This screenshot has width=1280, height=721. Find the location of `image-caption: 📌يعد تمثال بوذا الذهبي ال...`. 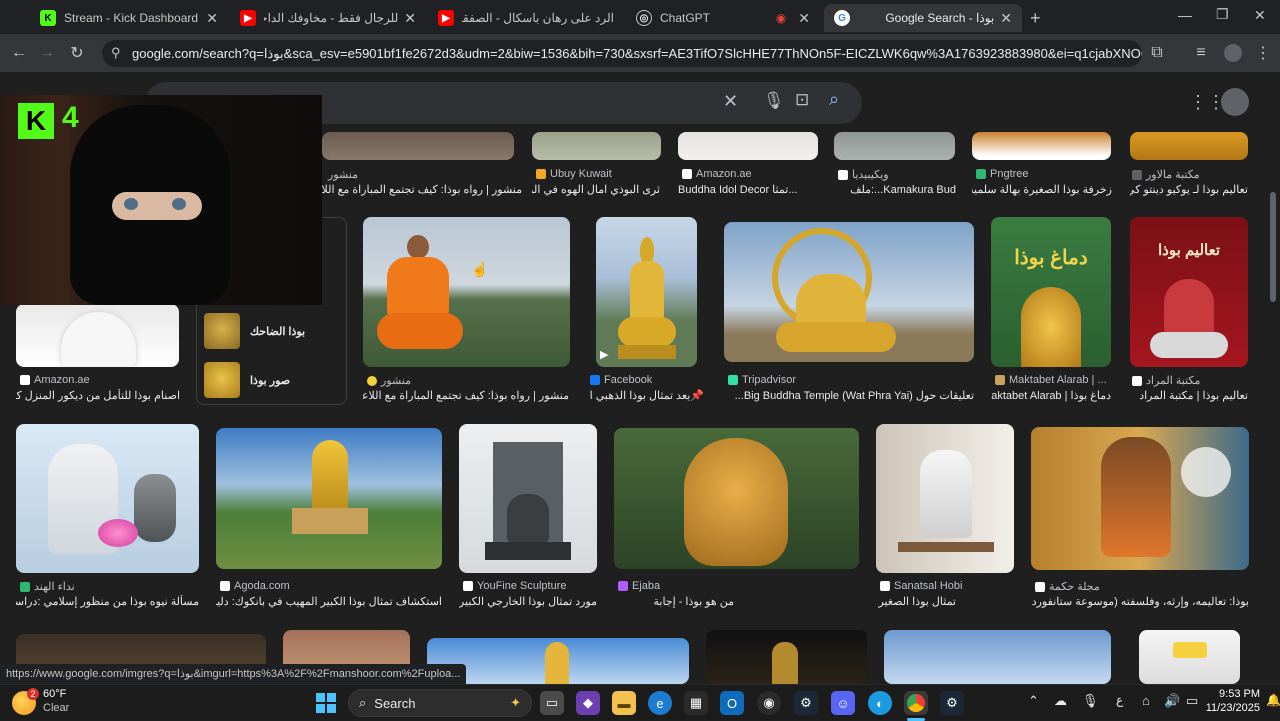

image-caption: 📌يعد تمثال بوذا الذهبي ال... is located at coordinates (647, 395).